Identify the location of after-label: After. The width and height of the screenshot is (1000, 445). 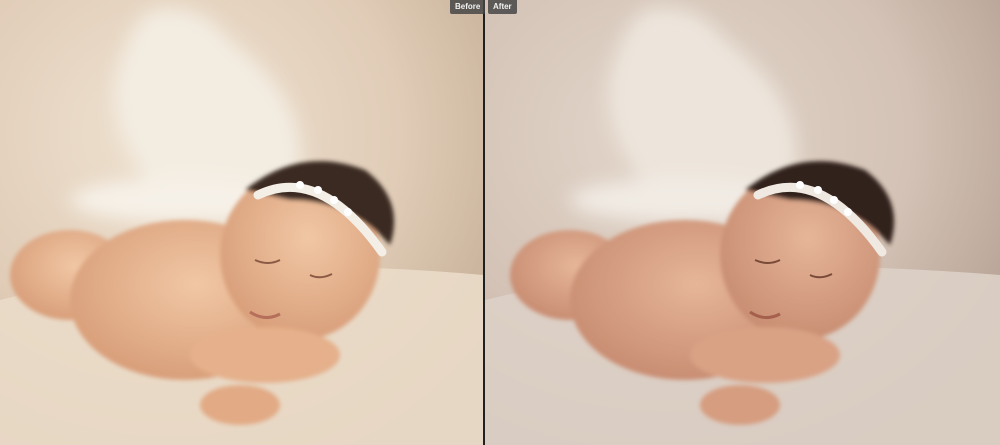
(502, 7).